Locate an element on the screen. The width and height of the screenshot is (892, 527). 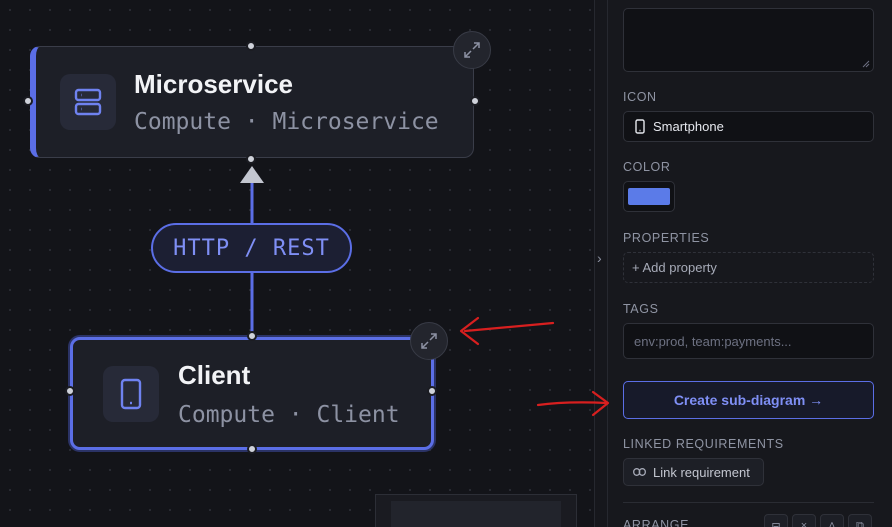
node-client: Client Compute · Client is located at coordinates (252, 393).